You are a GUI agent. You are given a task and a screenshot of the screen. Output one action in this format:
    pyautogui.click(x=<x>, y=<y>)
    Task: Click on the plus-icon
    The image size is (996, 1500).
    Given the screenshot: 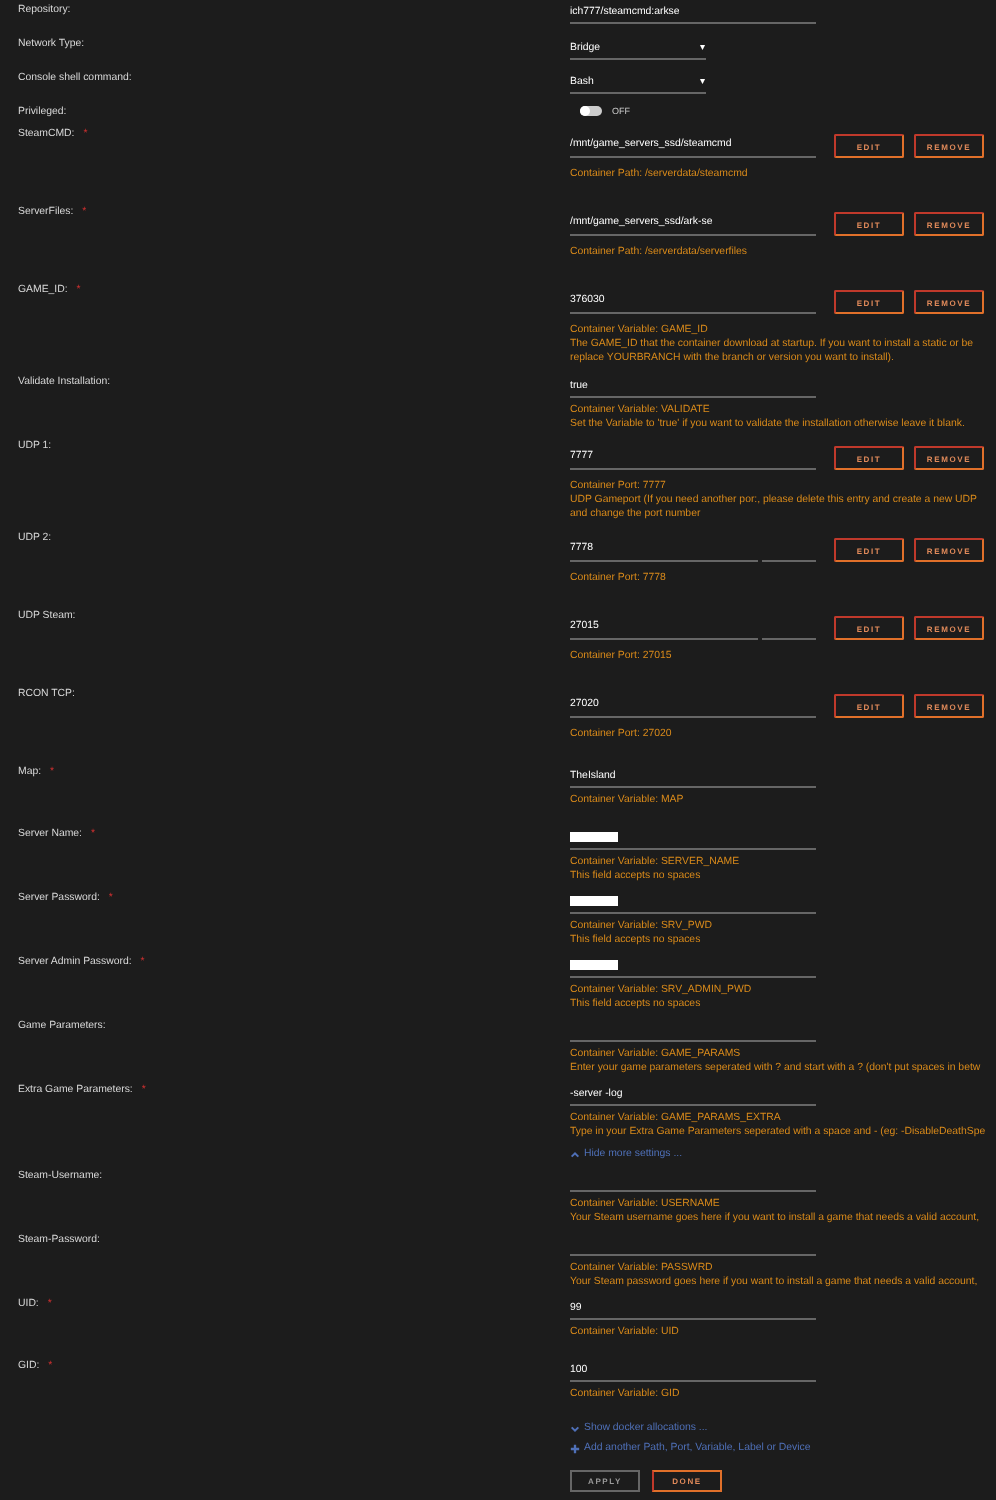 What is the action you would take?
    pyautogui.click(x=575, y=1448)
    